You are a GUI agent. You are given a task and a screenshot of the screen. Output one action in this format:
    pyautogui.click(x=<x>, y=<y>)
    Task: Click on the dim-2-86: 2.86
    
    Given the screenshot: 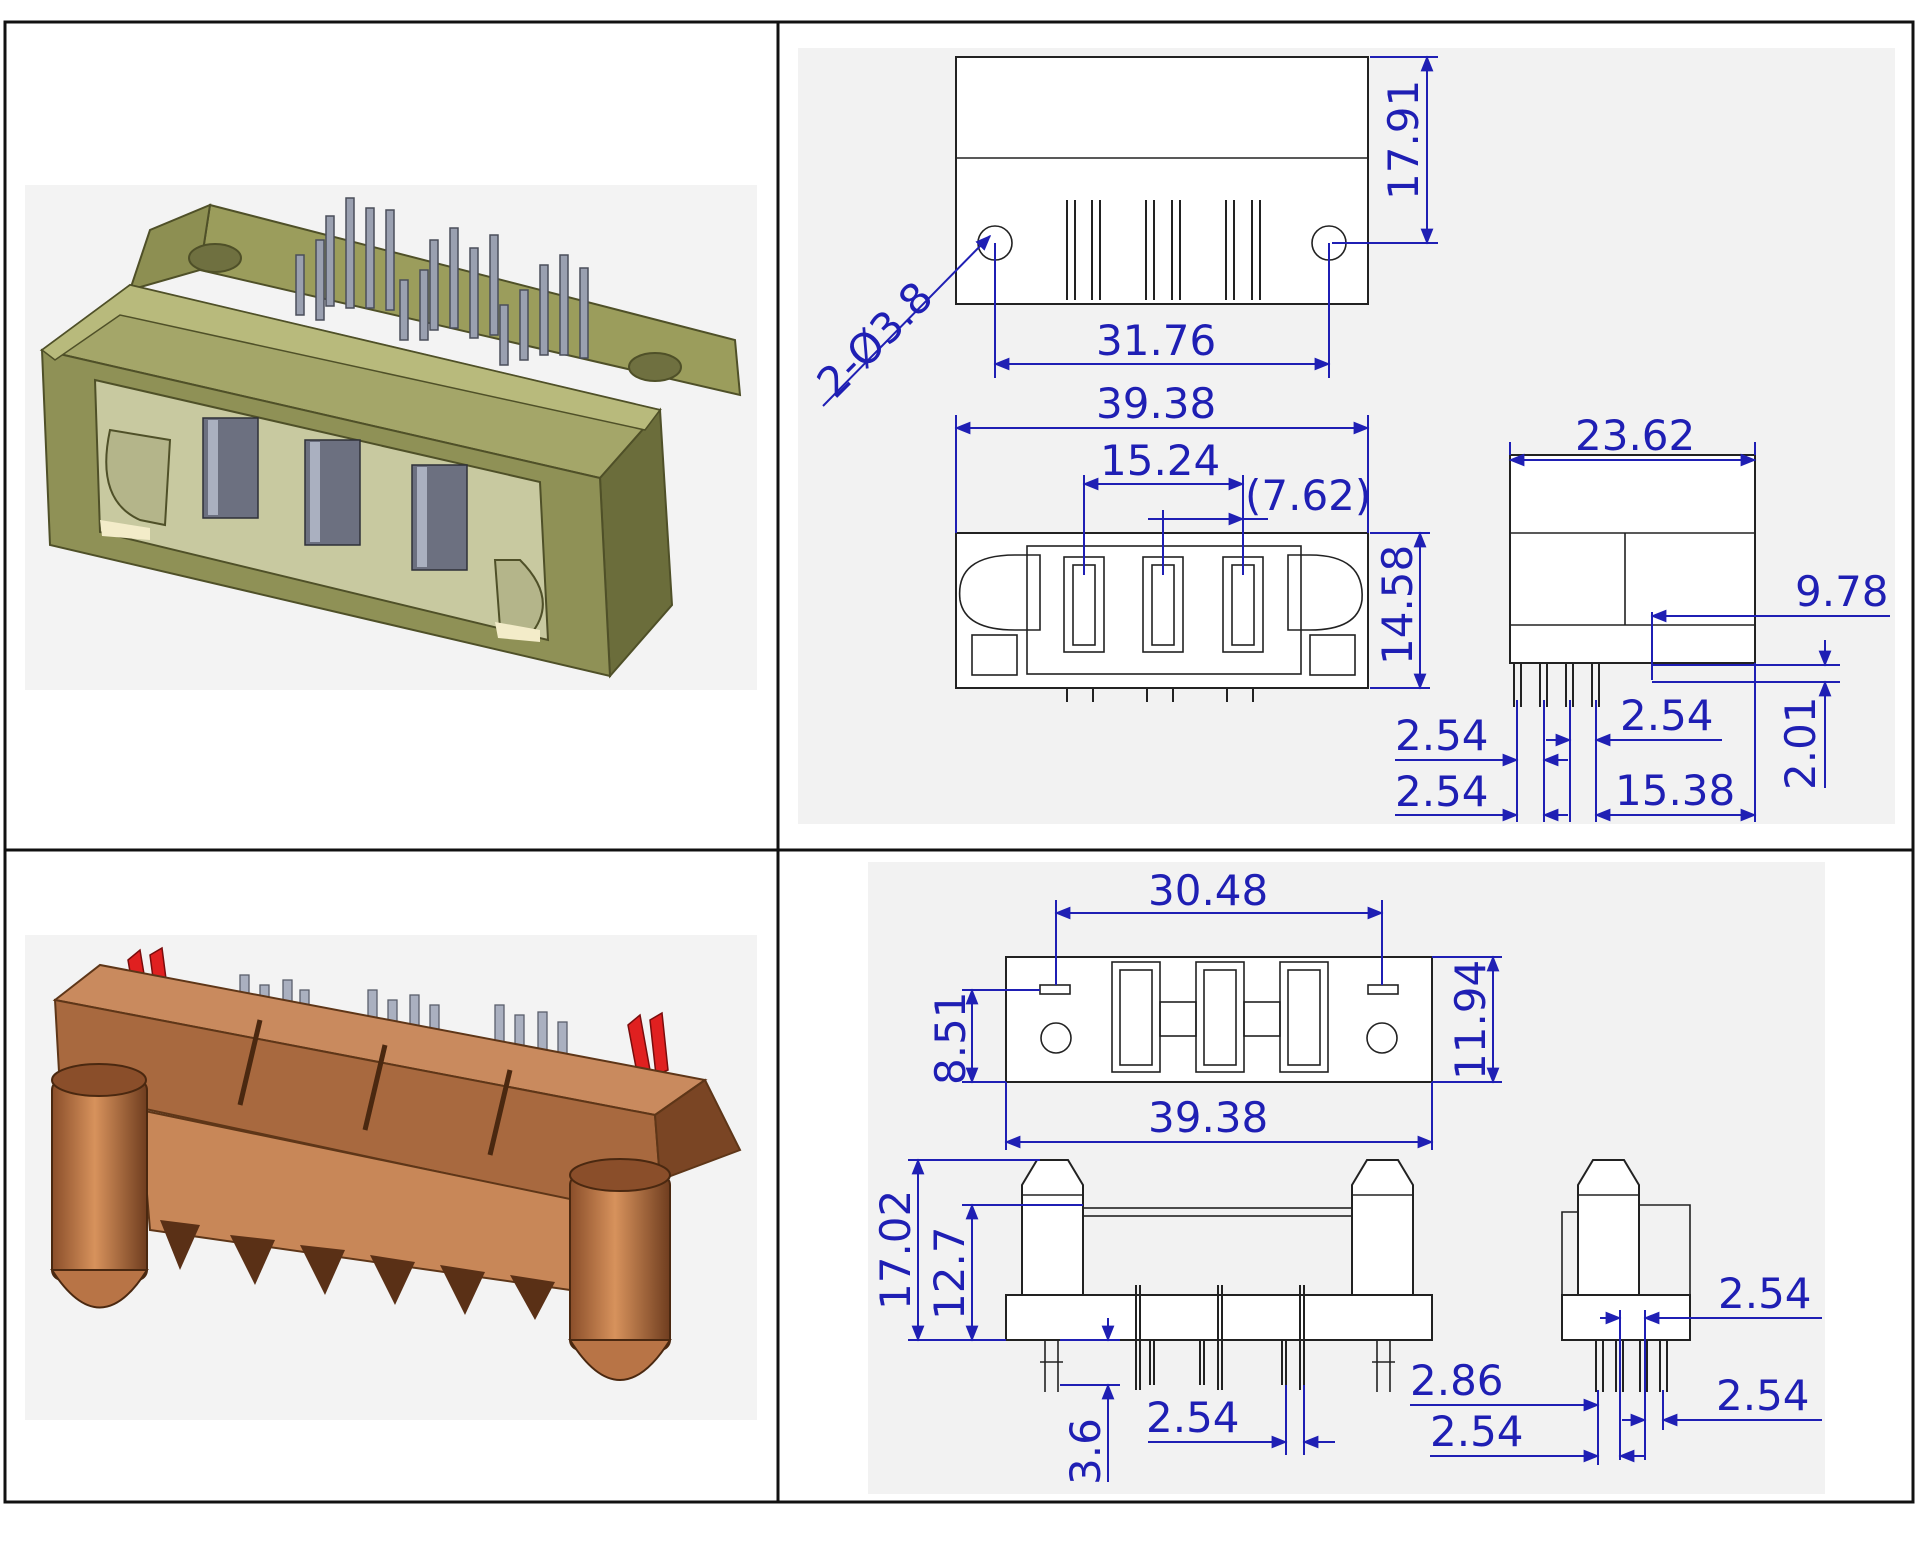 What is the action you would take?
    pyautogui.click(x=1457, y=1380)
    